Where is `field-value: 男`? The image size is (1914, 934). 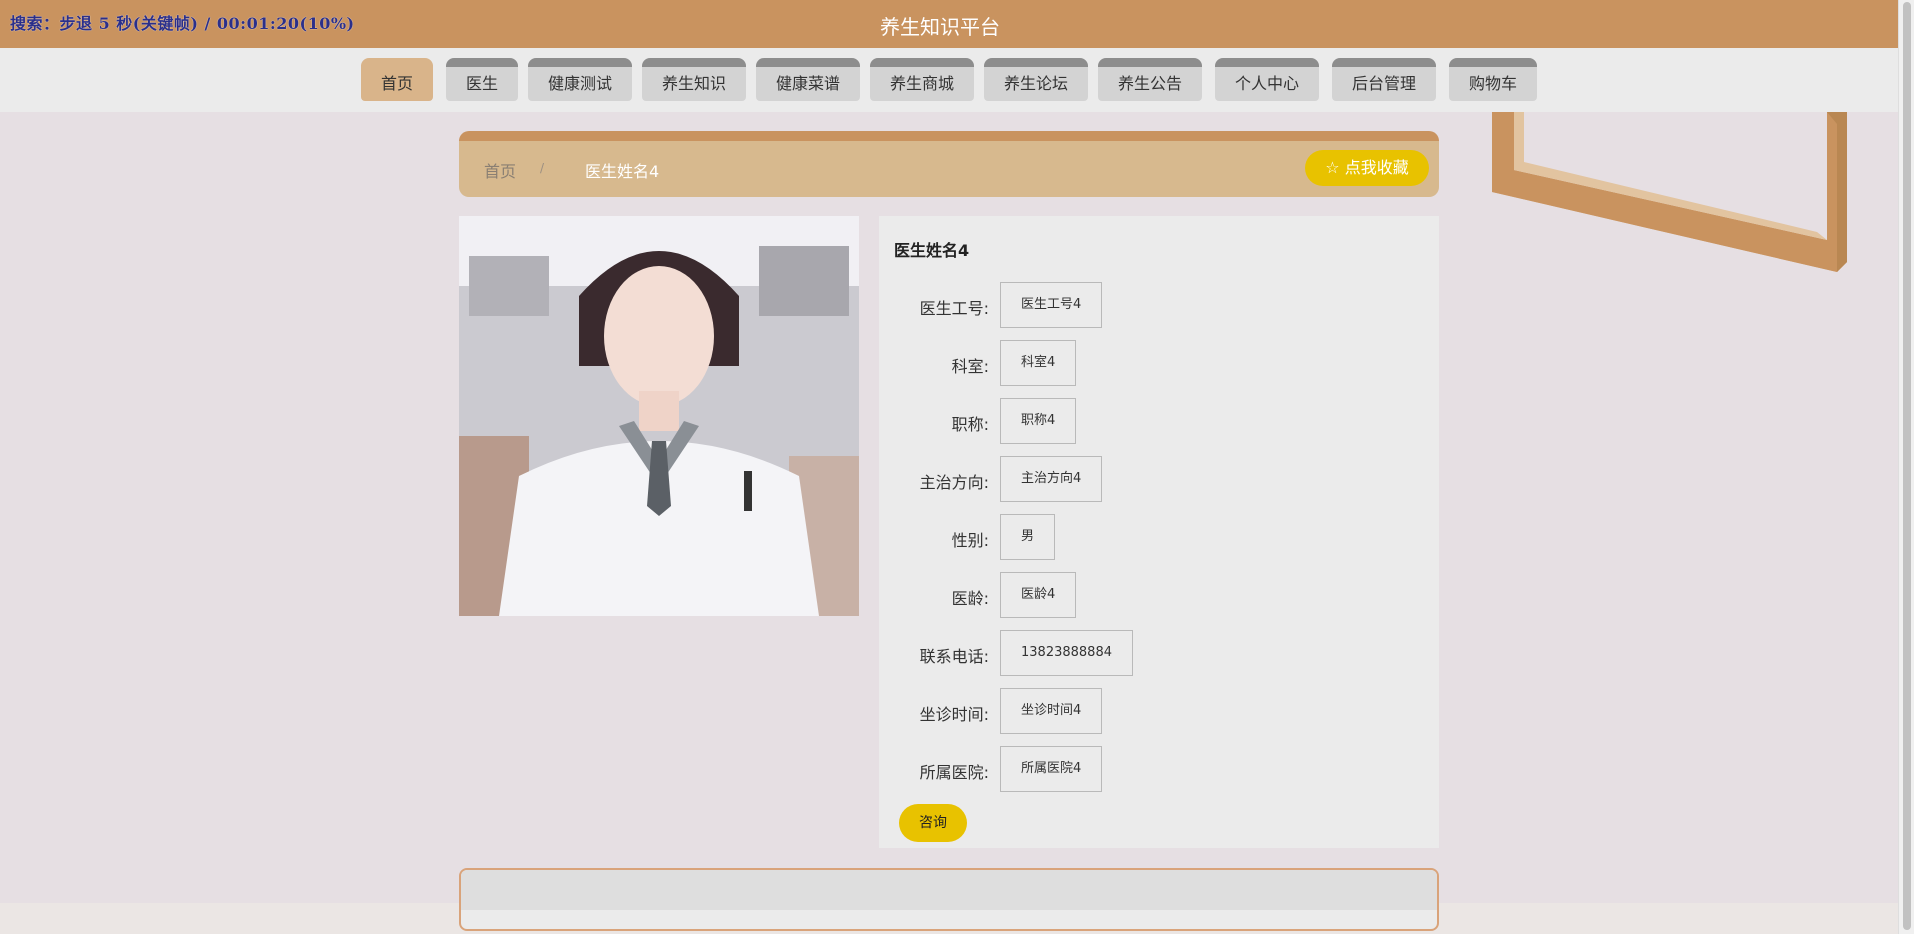 field-value: 男 is located at coordinates (1028, 537).